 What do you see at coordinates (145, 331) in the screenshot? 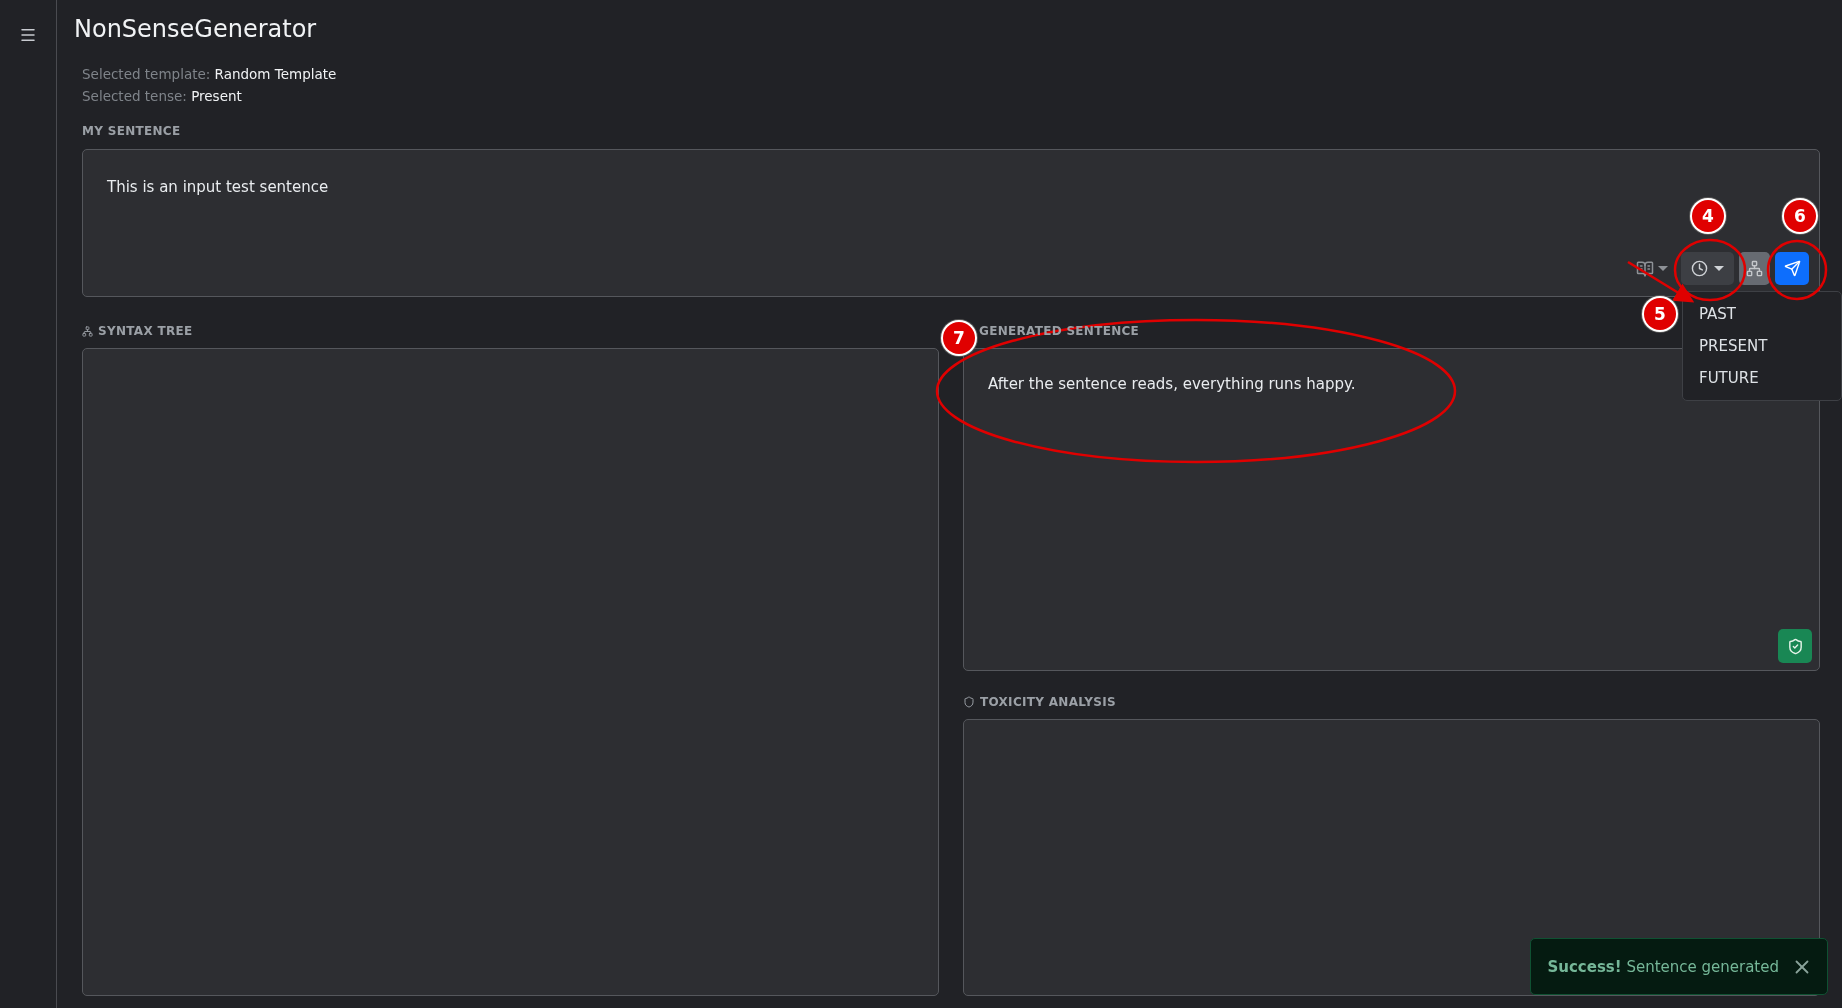
I see `section-label: SYNTAX TREE` at bounding box center [145, 331].